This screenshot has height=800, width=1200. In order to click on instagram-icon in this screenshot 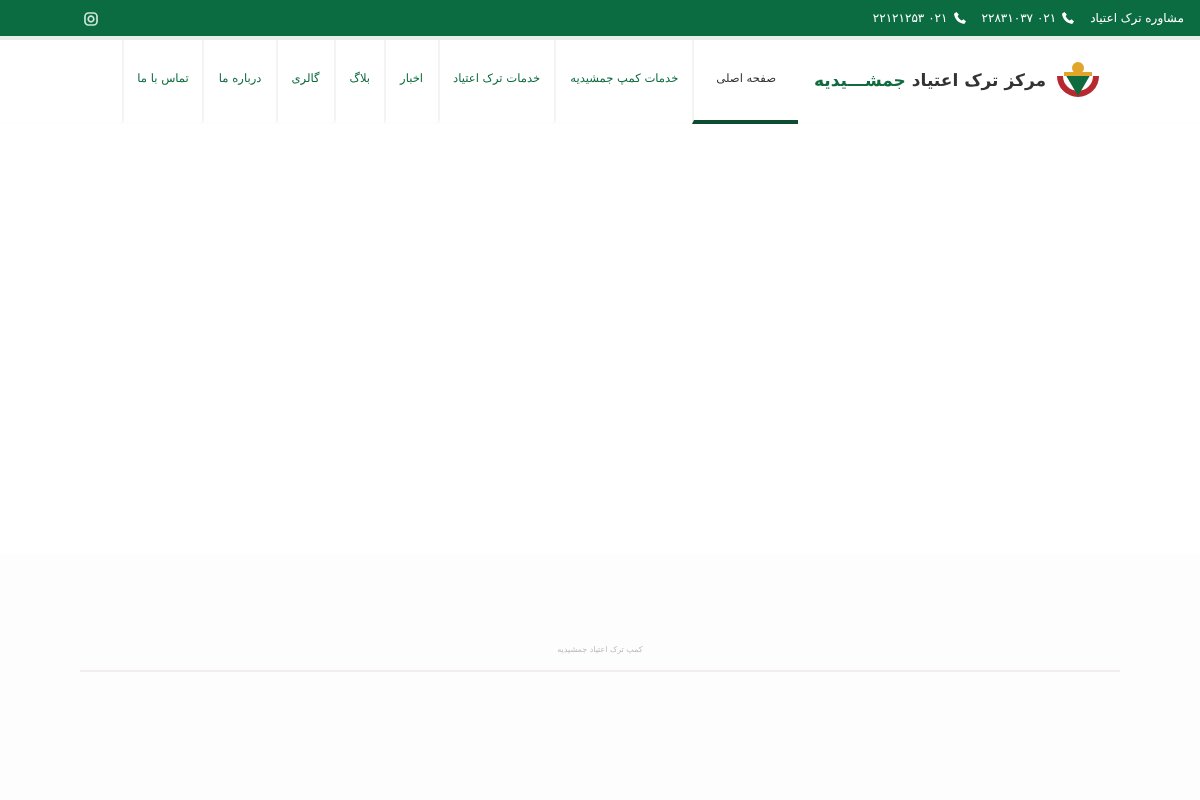, I will do `click(91, 18)`.